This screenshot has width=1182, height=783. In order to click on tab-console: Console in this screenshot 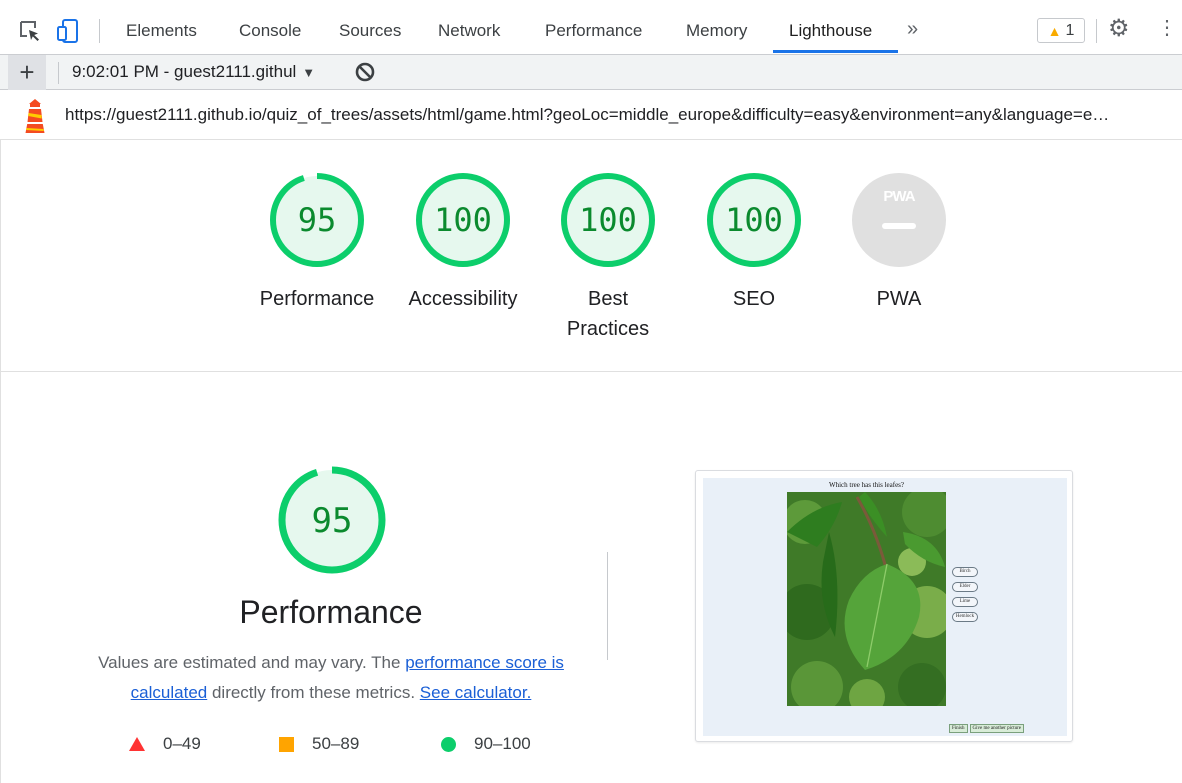, I will do `click(270, 27)`.